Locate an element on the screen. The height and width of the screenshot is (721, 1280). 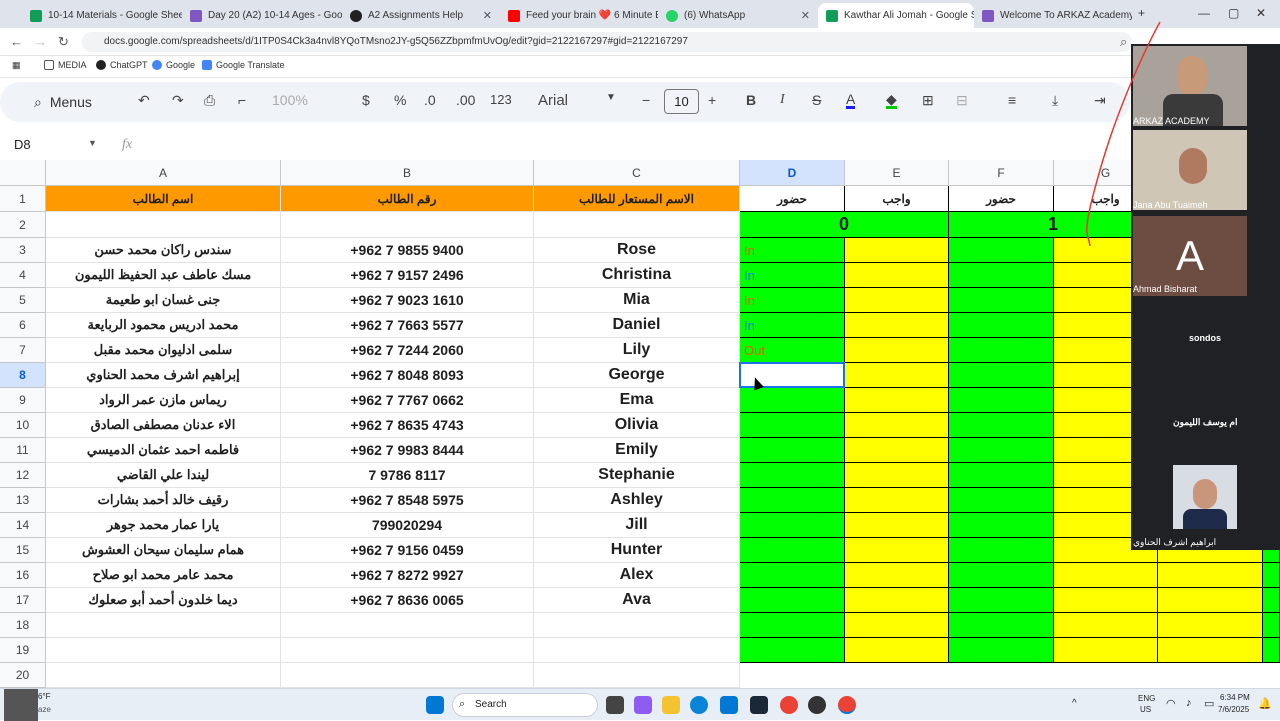
row-header: 9 is located at coordinates (23, 400).